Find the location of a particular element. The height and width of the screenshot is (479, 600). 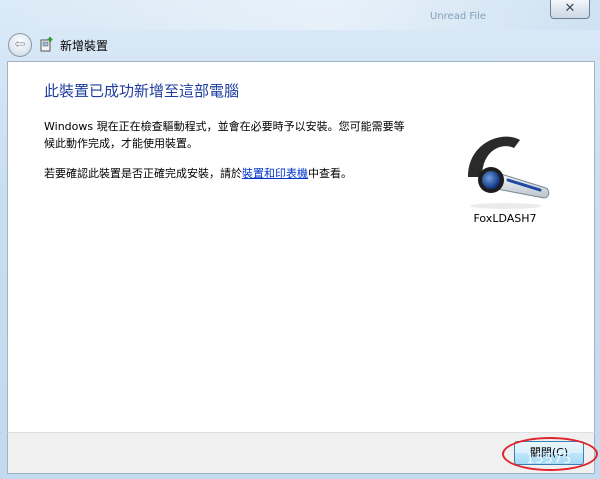

verify-install-message: 若要確認此裝置是否正確完成安裝，請於裝置和印表機中查看。 is located at coordinates (198, 173).